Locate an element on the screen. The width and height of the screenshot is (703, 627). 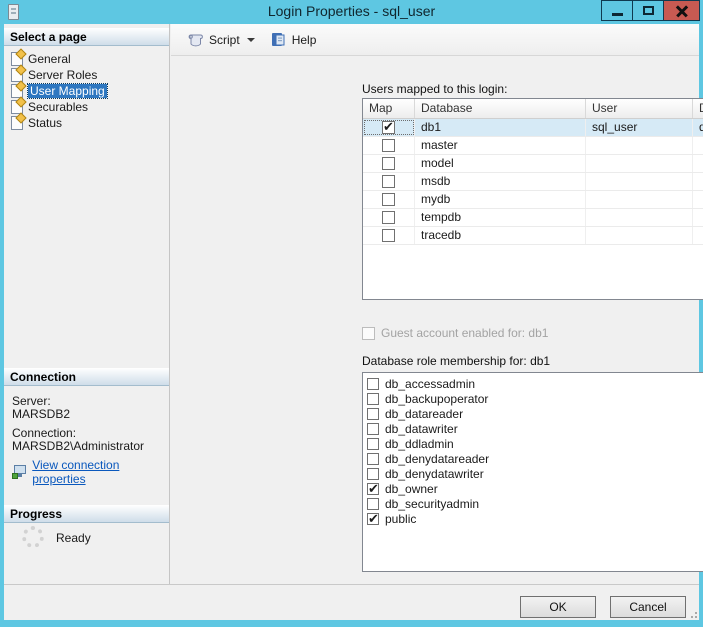
database-cell: model is located at coordinates (500, 163).